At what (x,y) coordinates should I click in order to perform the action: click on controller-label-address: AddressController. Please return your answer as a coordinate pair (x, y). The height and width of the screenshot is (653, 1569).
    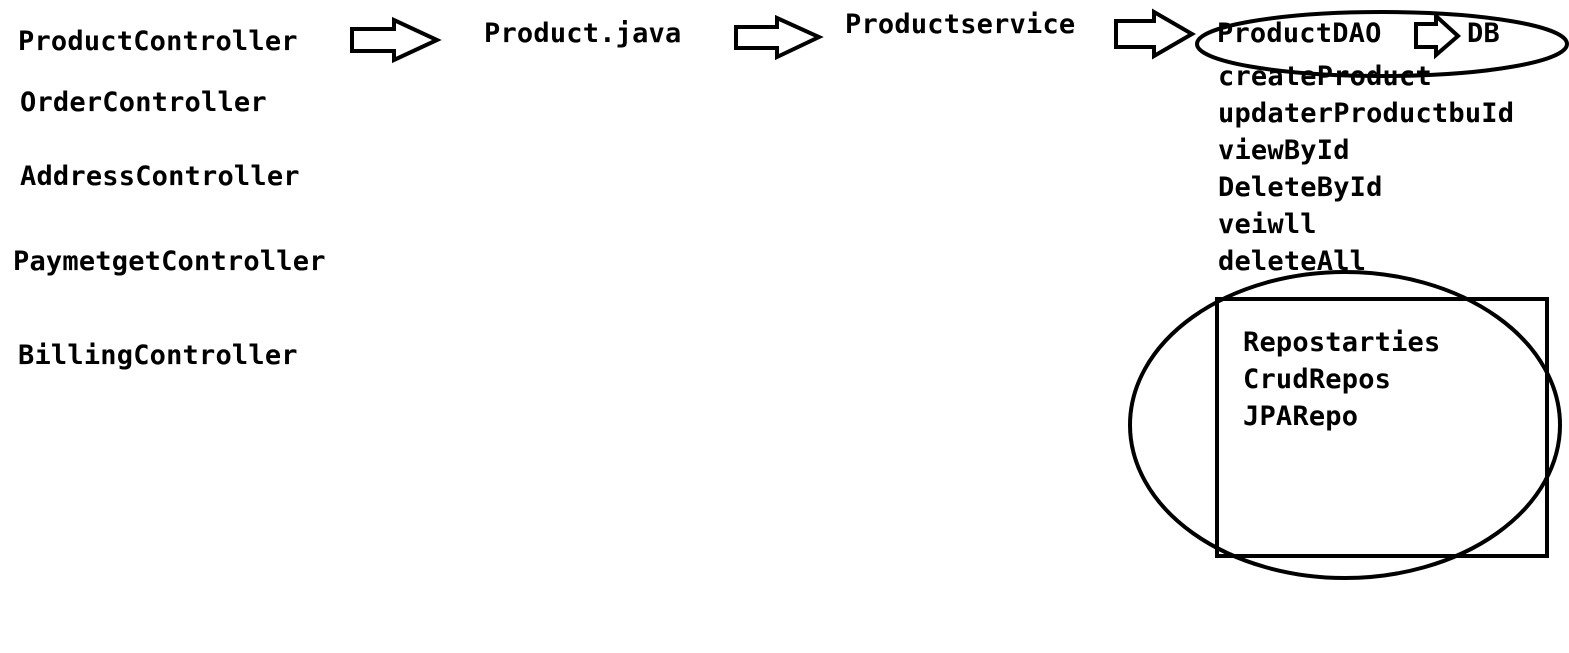
    Looking at the image, I should click on (160, 176).